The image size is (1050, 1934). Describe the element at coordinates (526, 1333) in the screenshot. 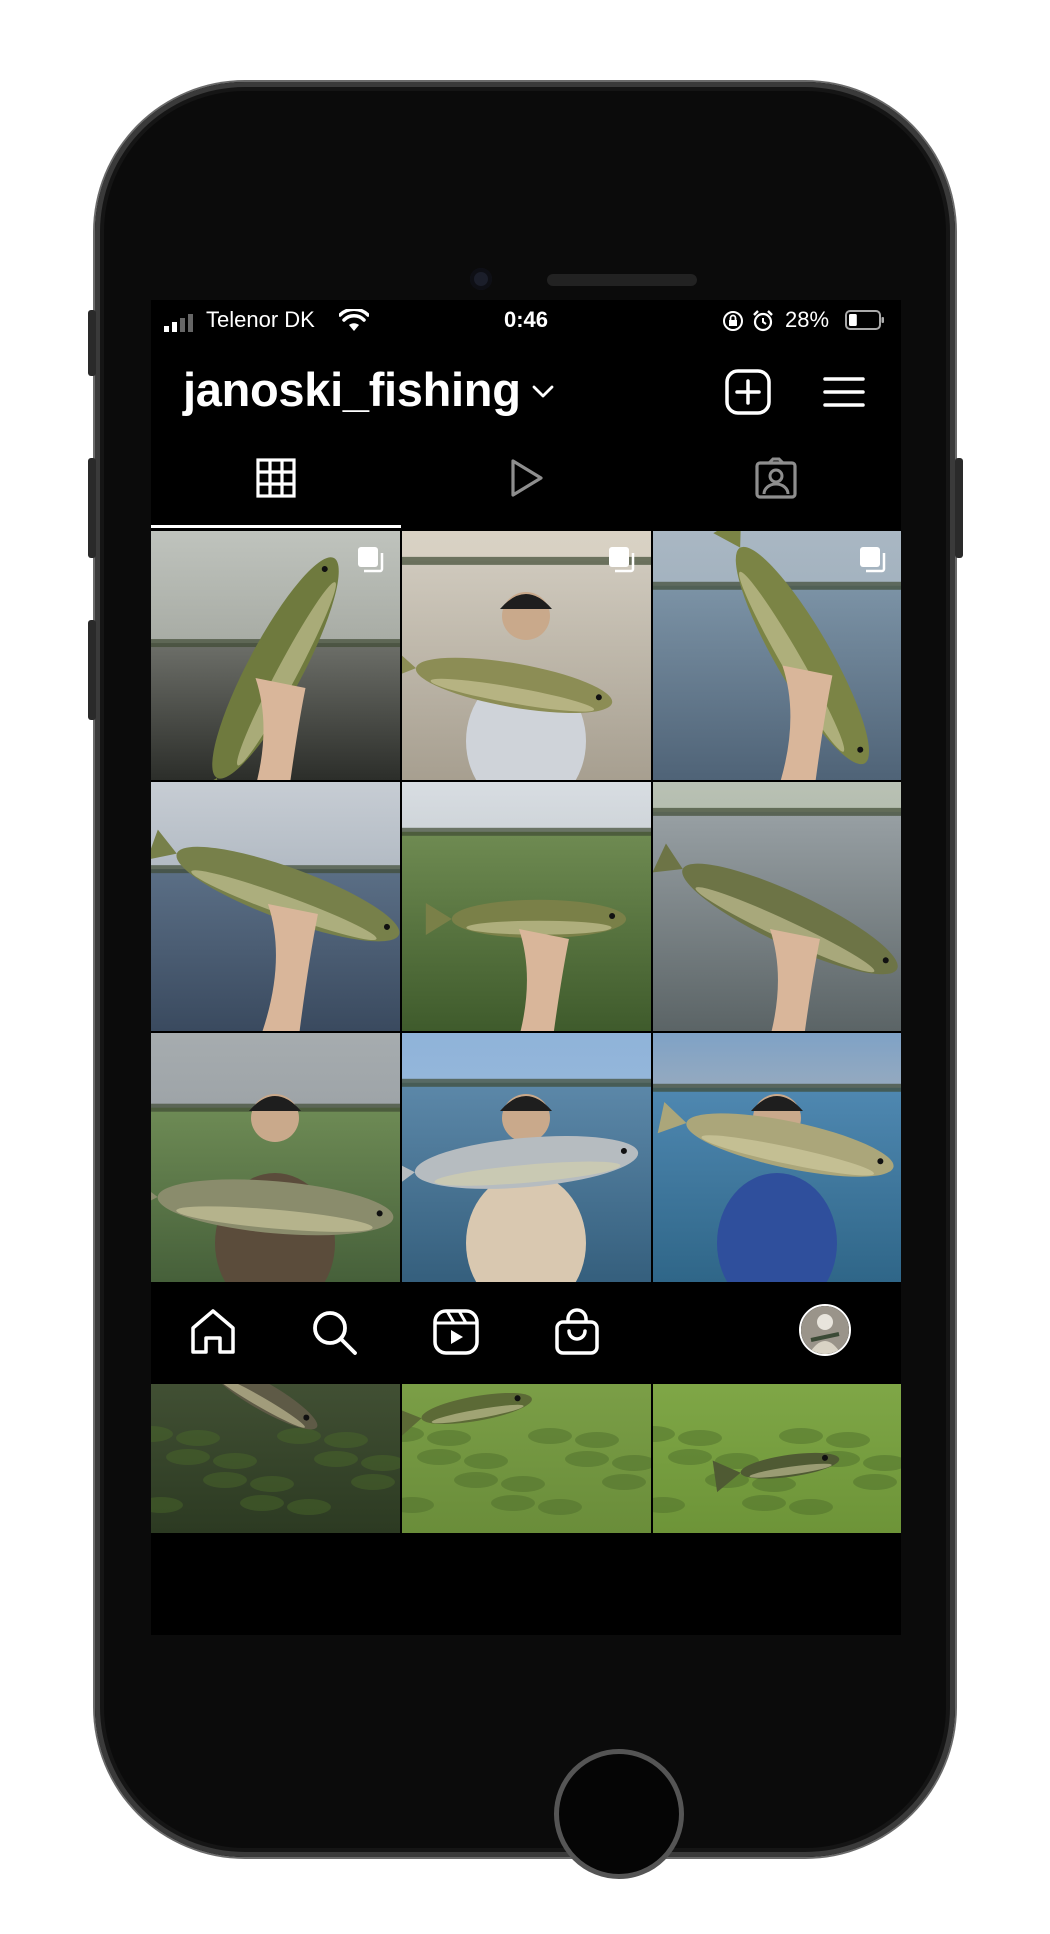

I see `bottom-navigation` at that location.